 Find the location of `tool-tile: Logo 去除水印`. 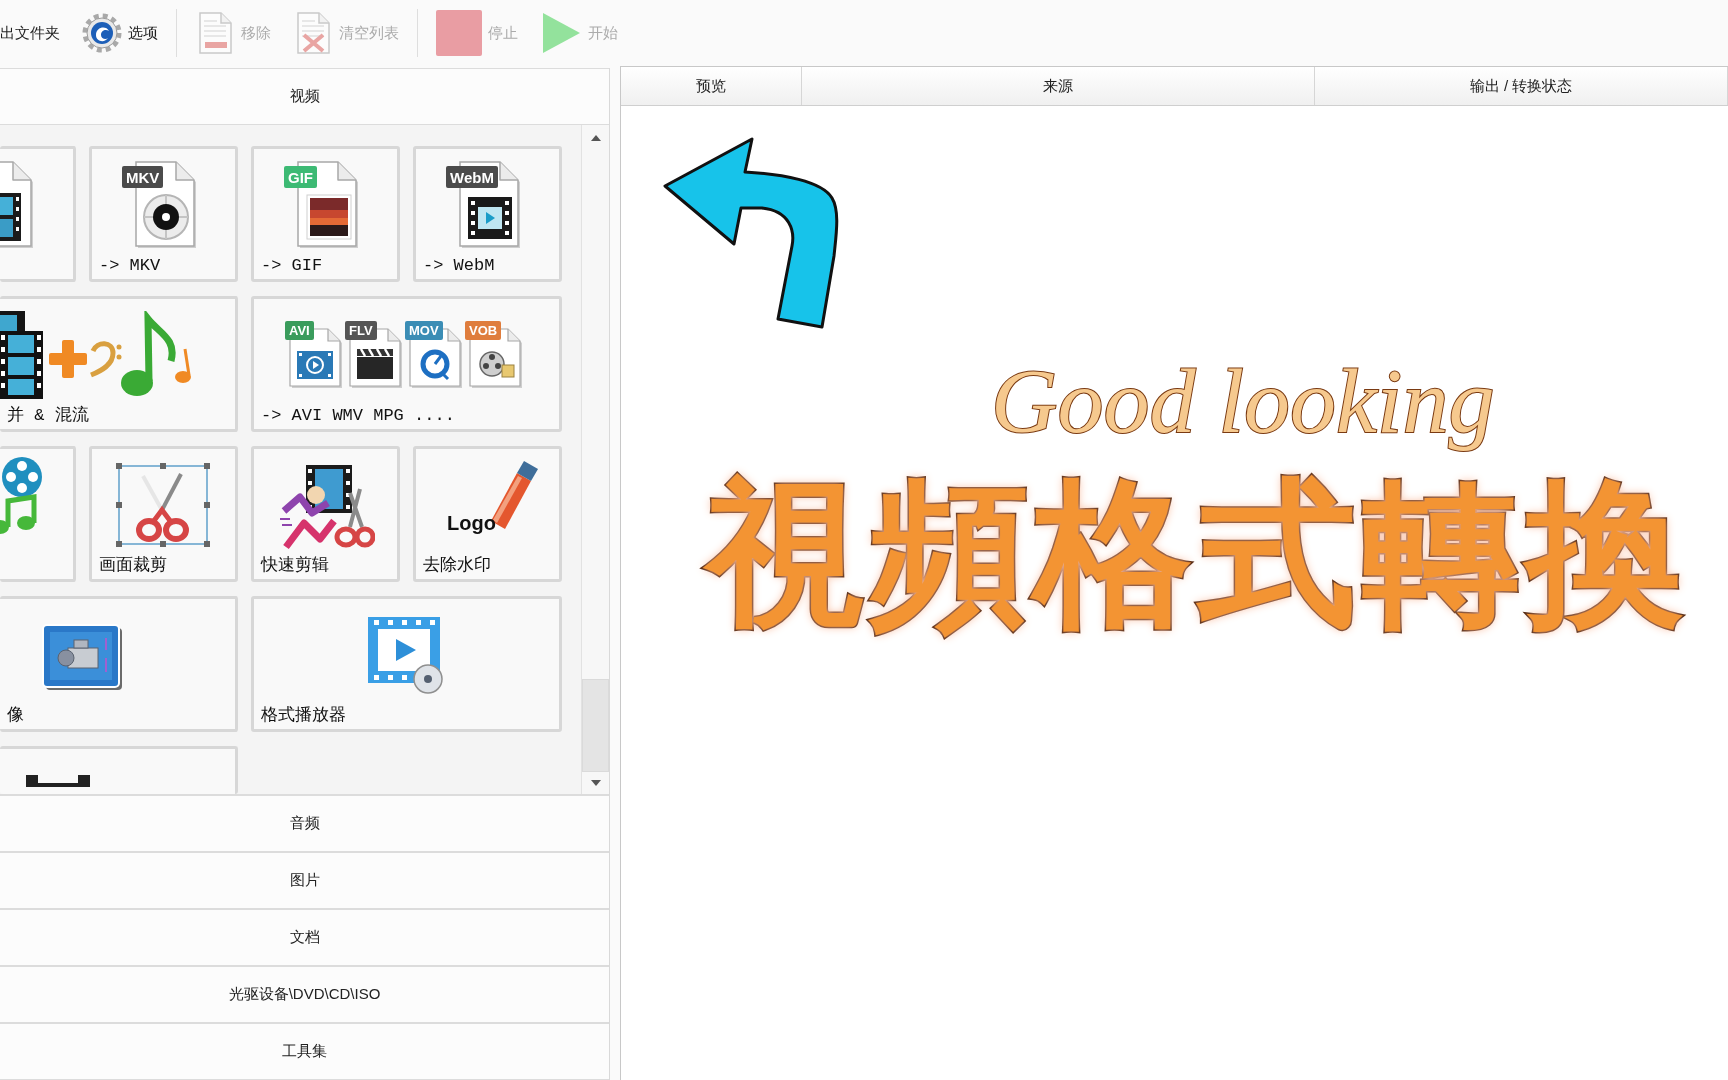

tool-tile: Logo 去除水印 is located at coordinates (487, 514).